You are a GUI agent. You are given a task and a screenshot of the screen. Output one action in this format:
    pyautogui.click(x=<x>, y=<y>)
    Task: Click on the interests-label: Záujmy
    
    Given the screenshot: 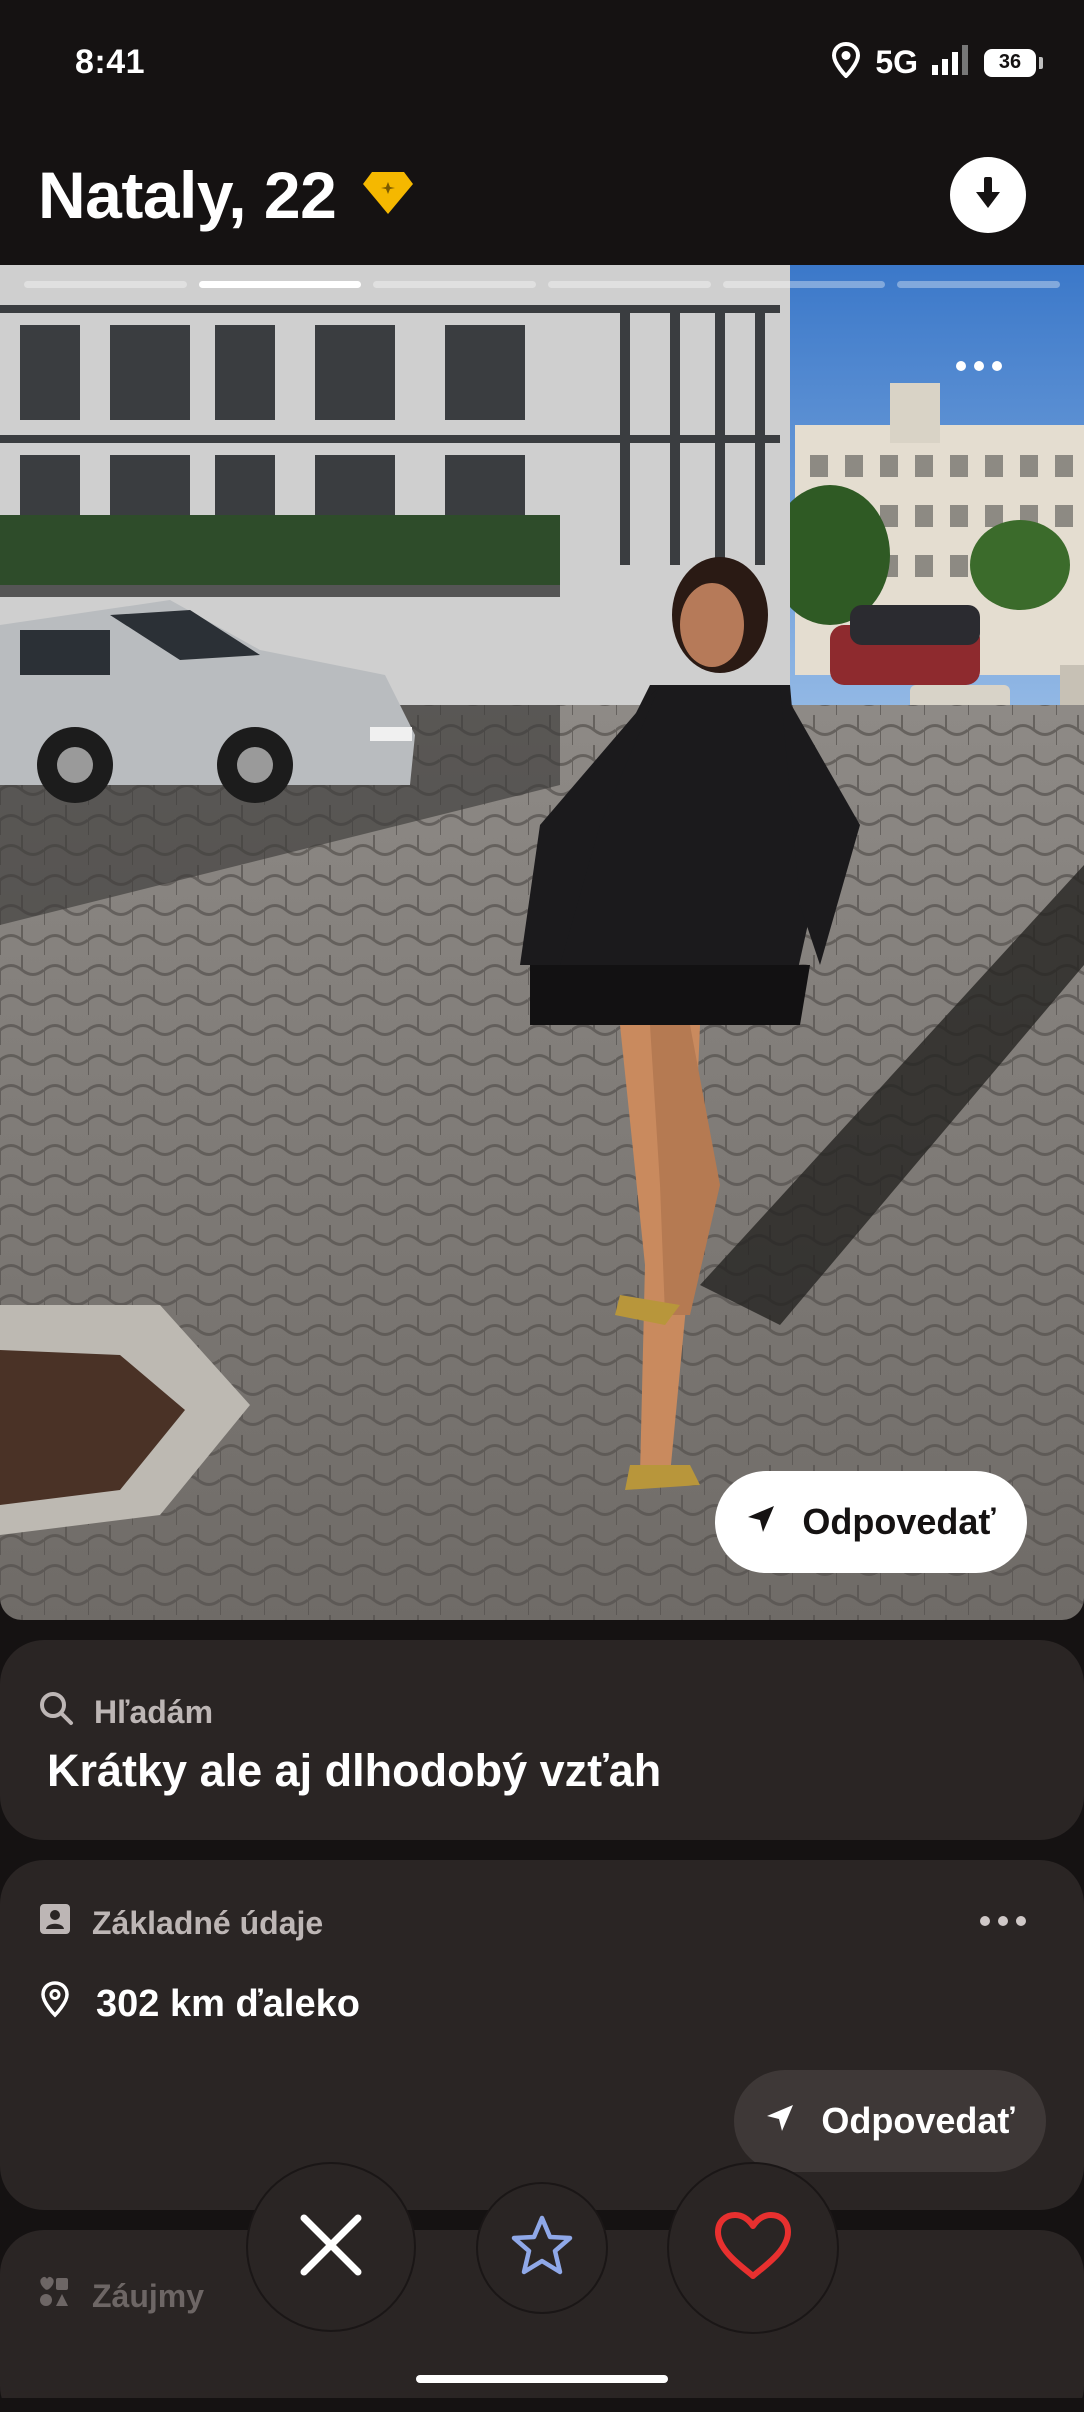 What is the action you would take?
    pyautogui.click(x=148, y=2295)
    